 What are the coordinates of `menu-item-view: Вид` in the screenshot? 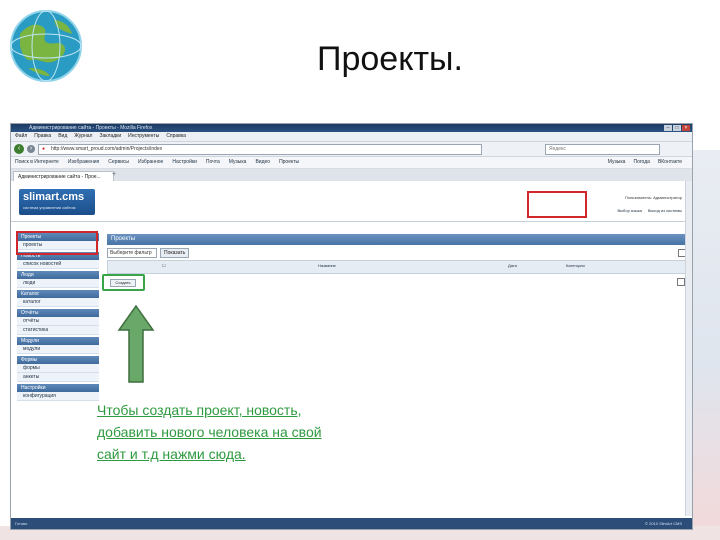 It's located at (62, 136).